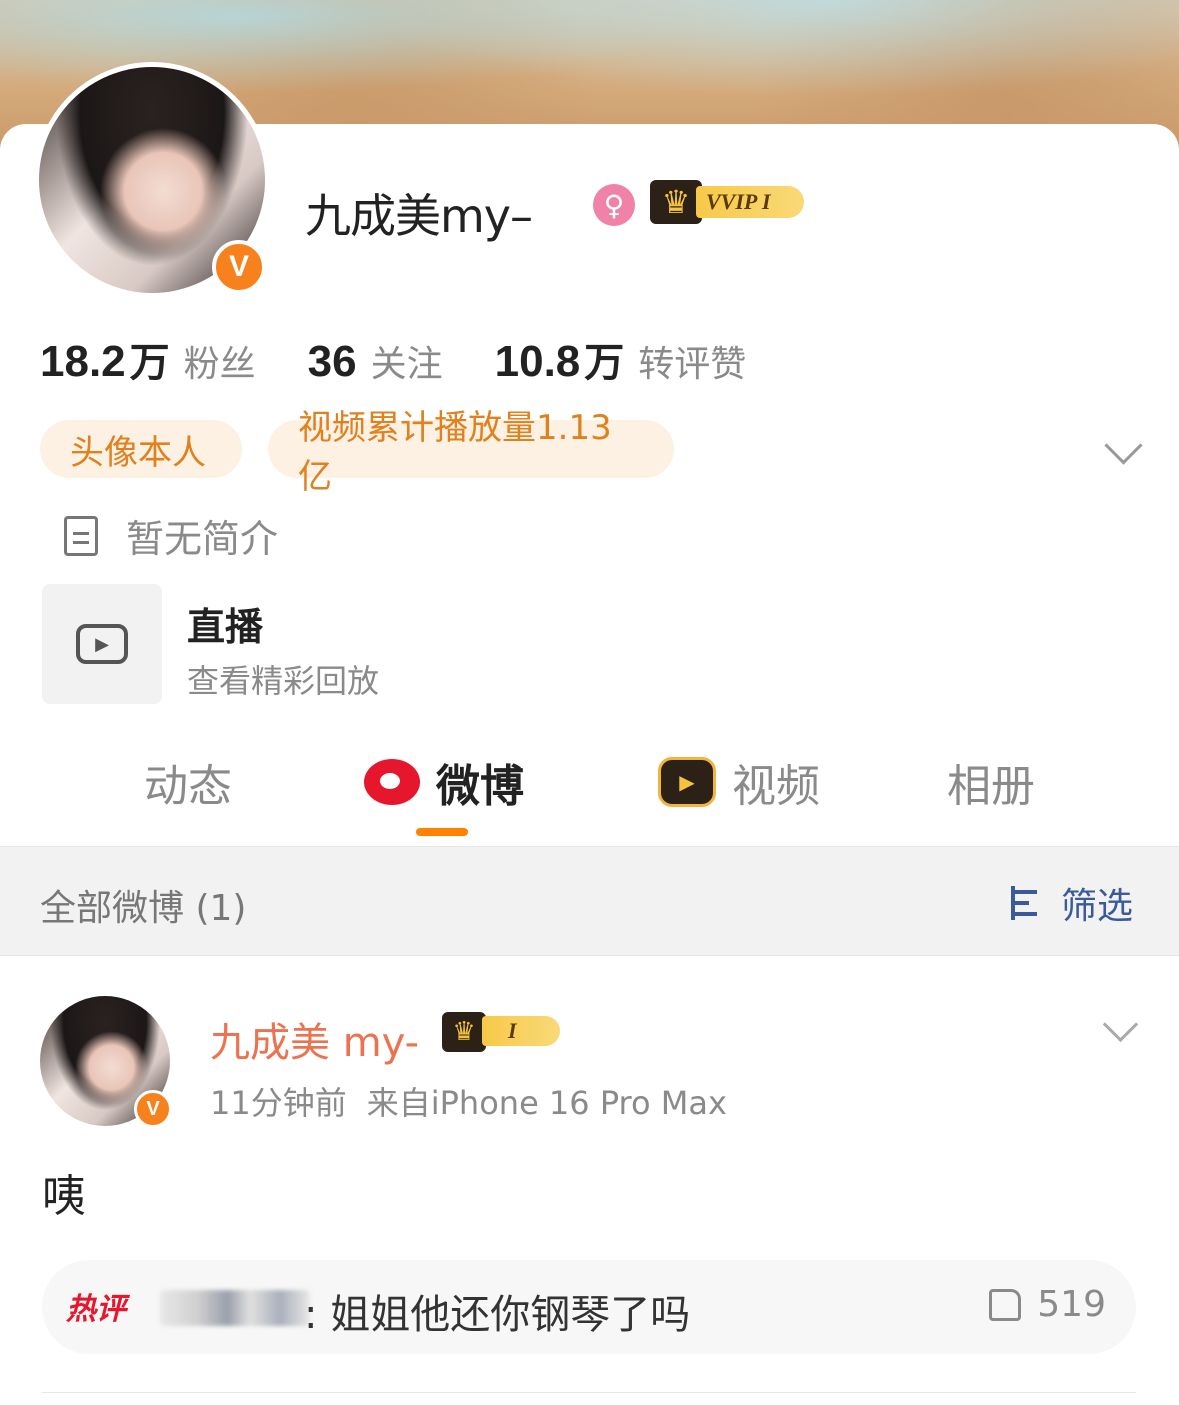 The image size is (1179, 1405). What do you see at coordinates (589, 901) in the screenshot?
I see `filter-bar: 全部微博 (1) 筛选` at bounding box center [589, 901].